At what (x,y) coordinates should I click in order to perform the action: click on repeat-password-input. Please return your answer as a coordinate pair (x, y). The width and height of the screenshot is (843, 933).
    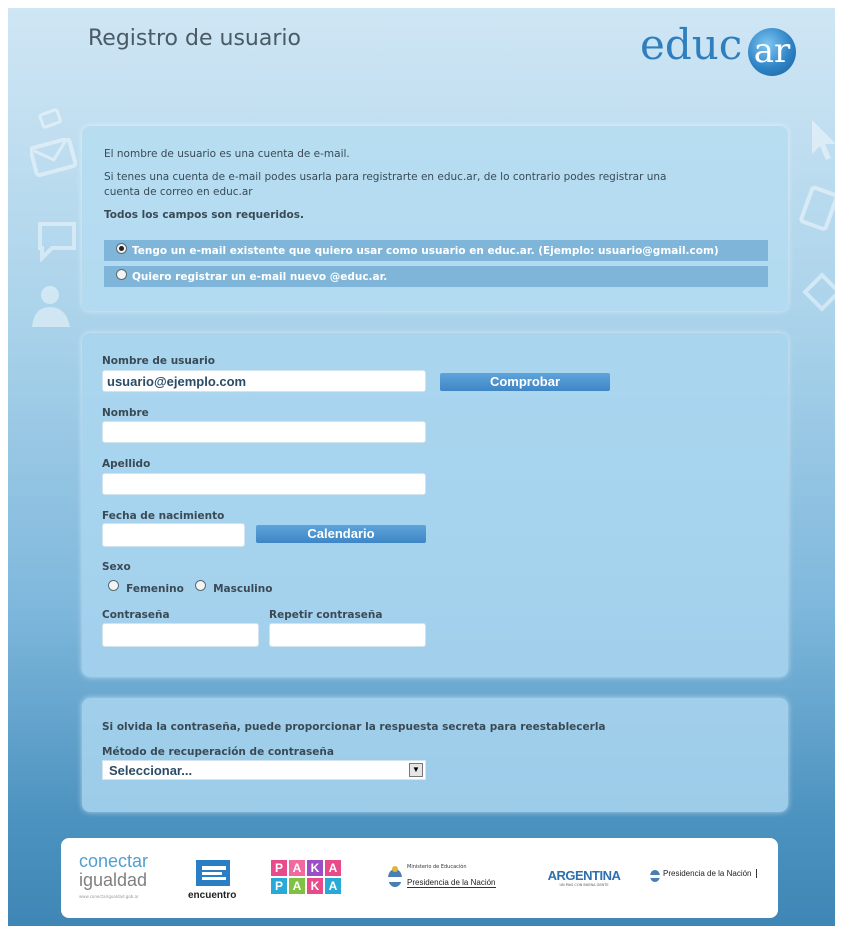
    Looking at the image, I should click on (347, 635).